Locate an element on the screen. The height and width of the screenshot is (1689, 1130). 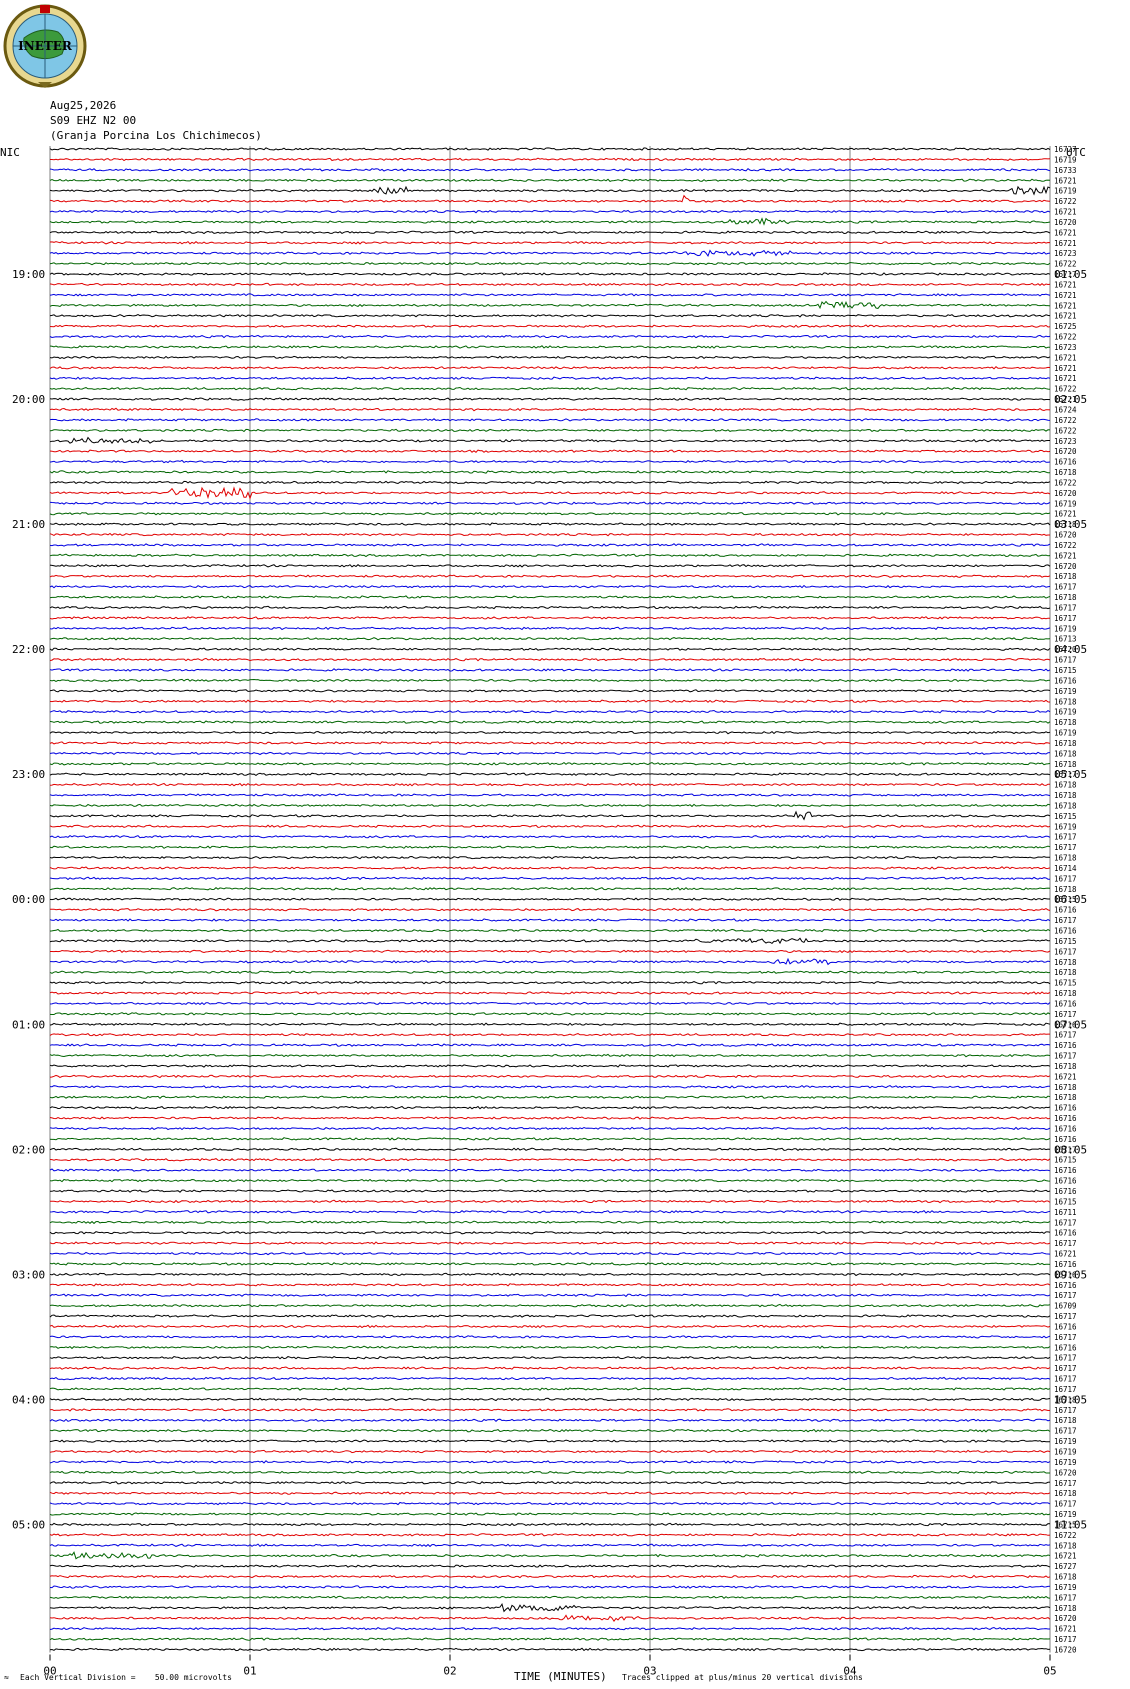
local-hour-label: 04:00 is located at coordinates (28, 1399).